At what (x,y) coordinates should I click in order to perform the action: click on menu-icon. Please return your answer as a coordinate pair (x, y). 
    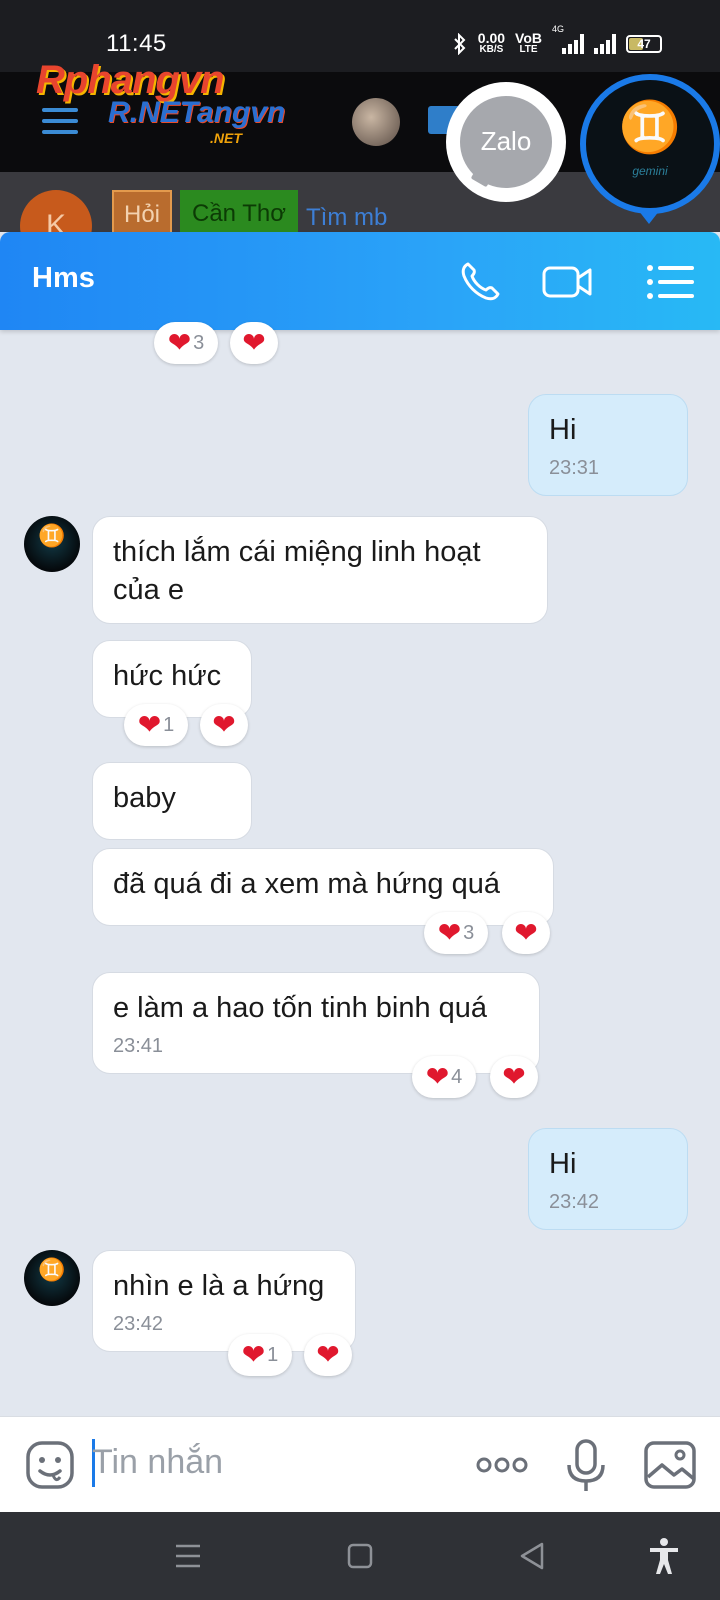
    Looking at the image, I should click on (188, 1556).